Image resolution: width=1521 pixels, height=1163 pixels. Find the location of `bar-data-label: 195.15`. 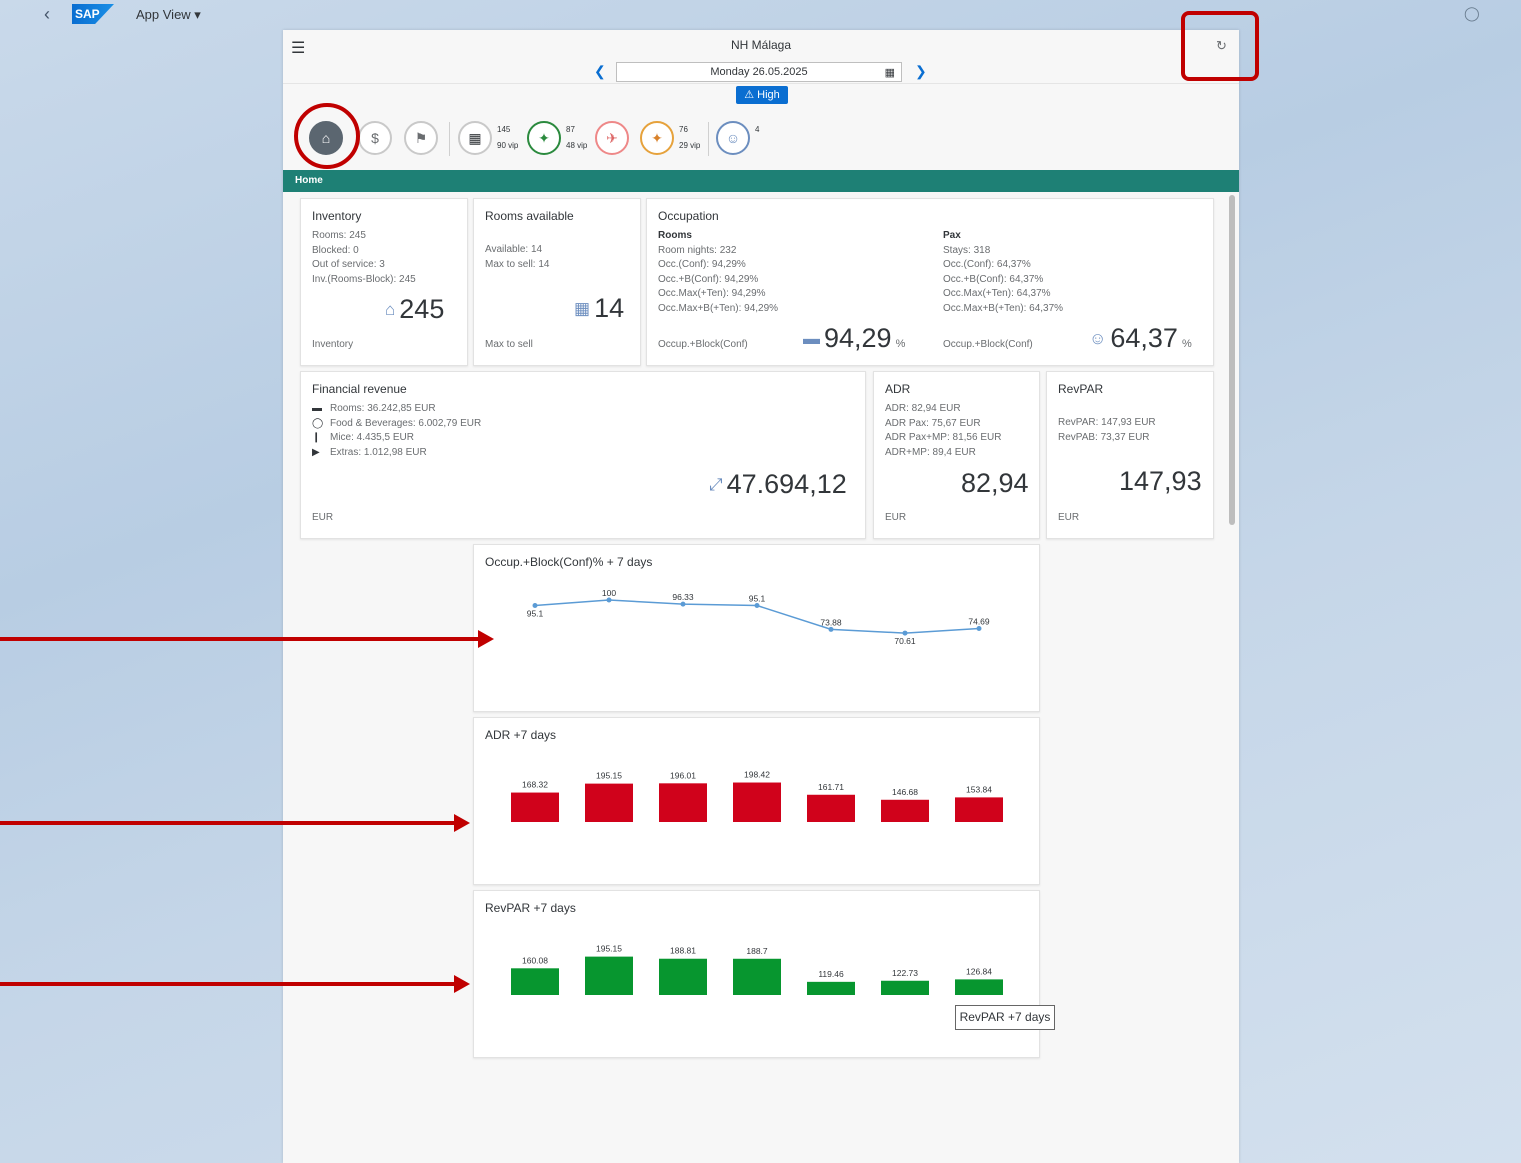

bar-data-label: 195.15 is located at coordinates (609, 776).